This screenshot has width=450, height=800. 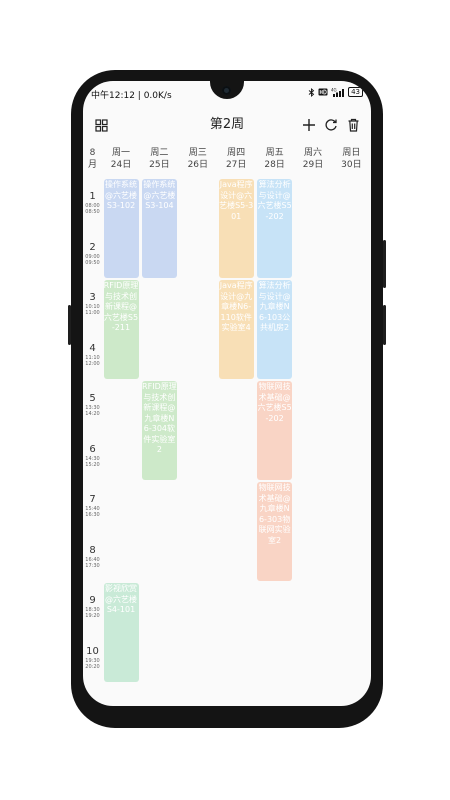 What do you see at coordinates (121, 195) in the screenshot?
I see `course-text: 操作系统@六艺楼S3-102` at bounding box center [121, 195].